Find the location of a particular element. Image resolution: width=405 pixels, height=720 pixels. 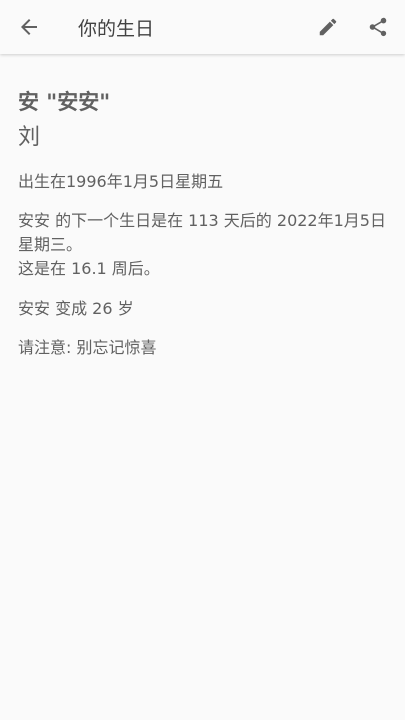

arrow-back-icon is located at coordinates (29, 27).